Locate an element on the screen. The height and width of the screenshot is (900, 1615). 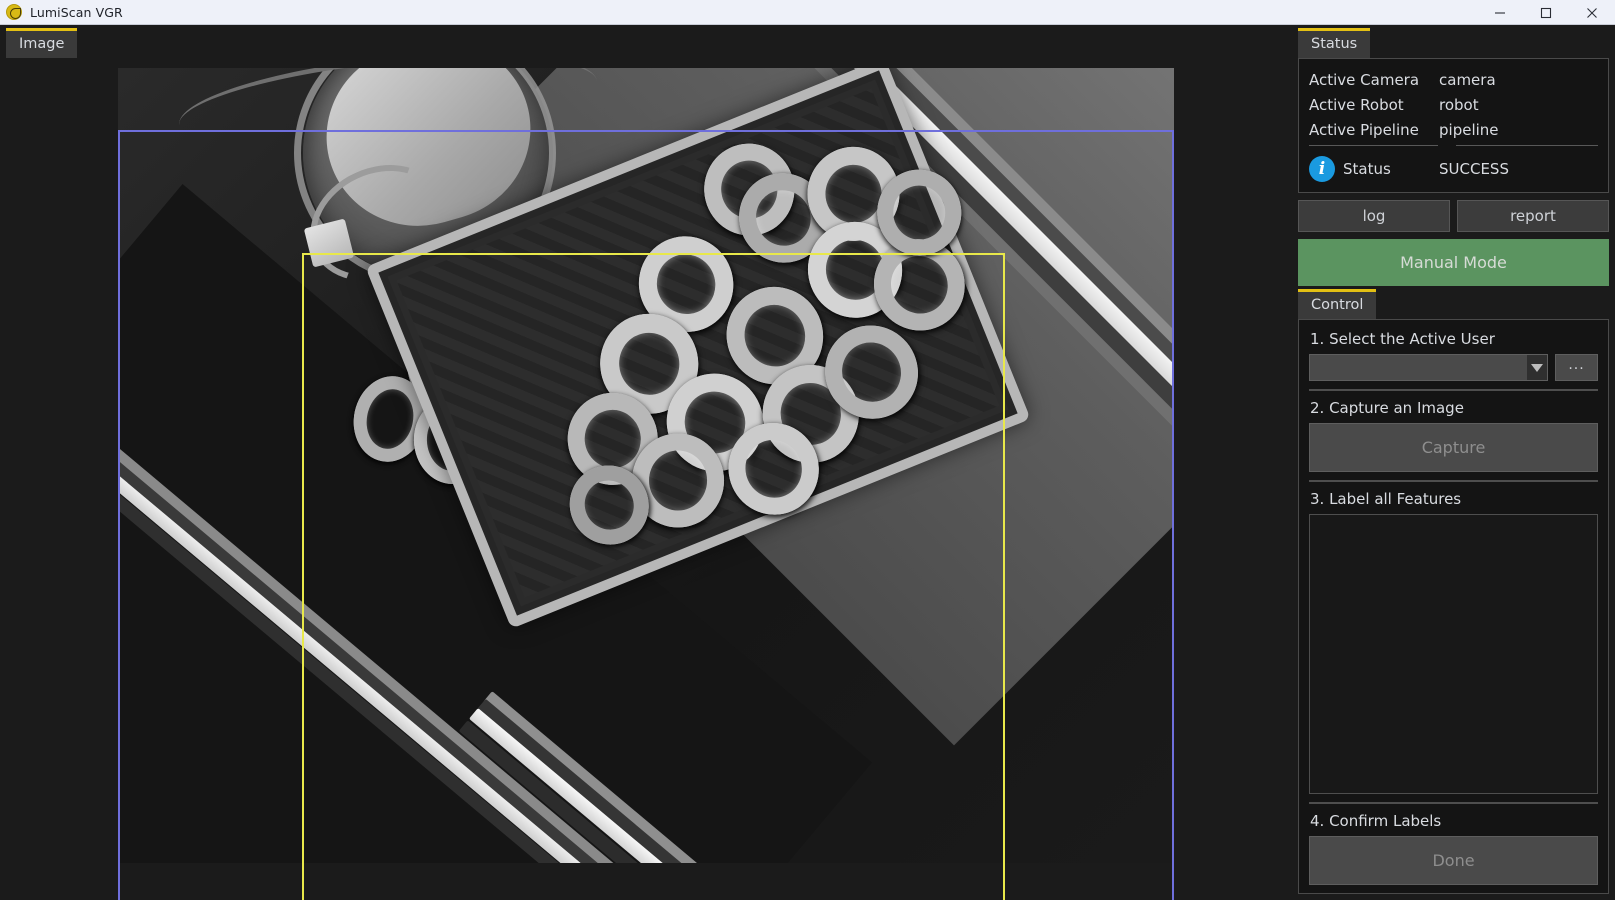
status-row-result: i Status SUCCESS is located at coordinates (1453, 166).